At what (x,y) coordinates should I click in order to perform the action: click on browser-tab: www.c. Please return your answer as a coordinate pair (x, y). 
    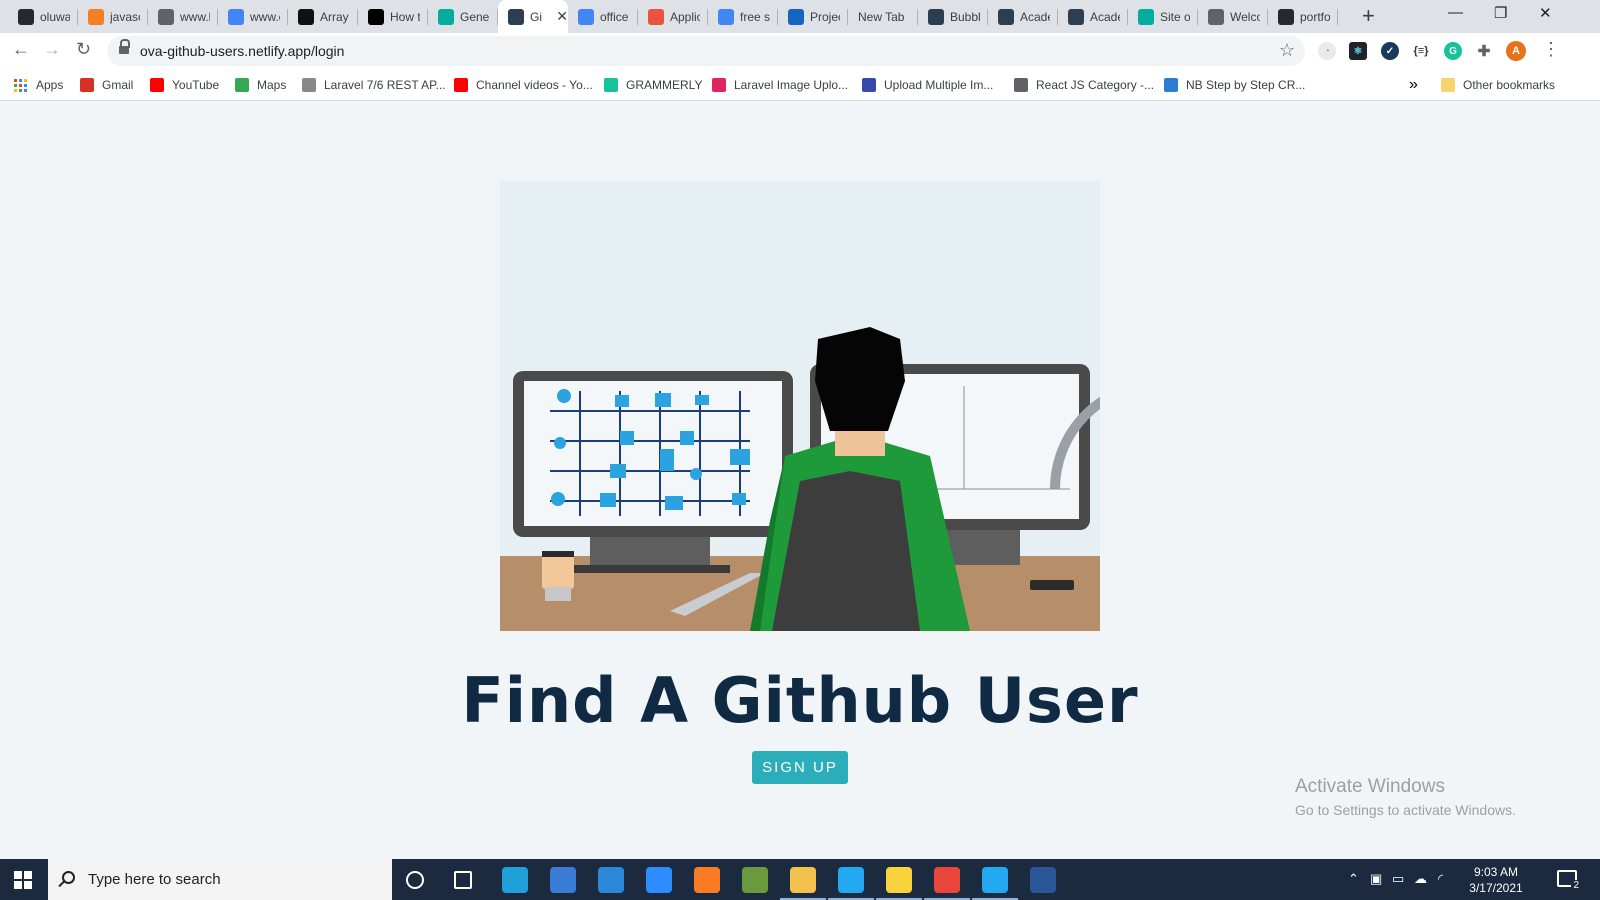
    Looking at the image, I should click on (253, 16).